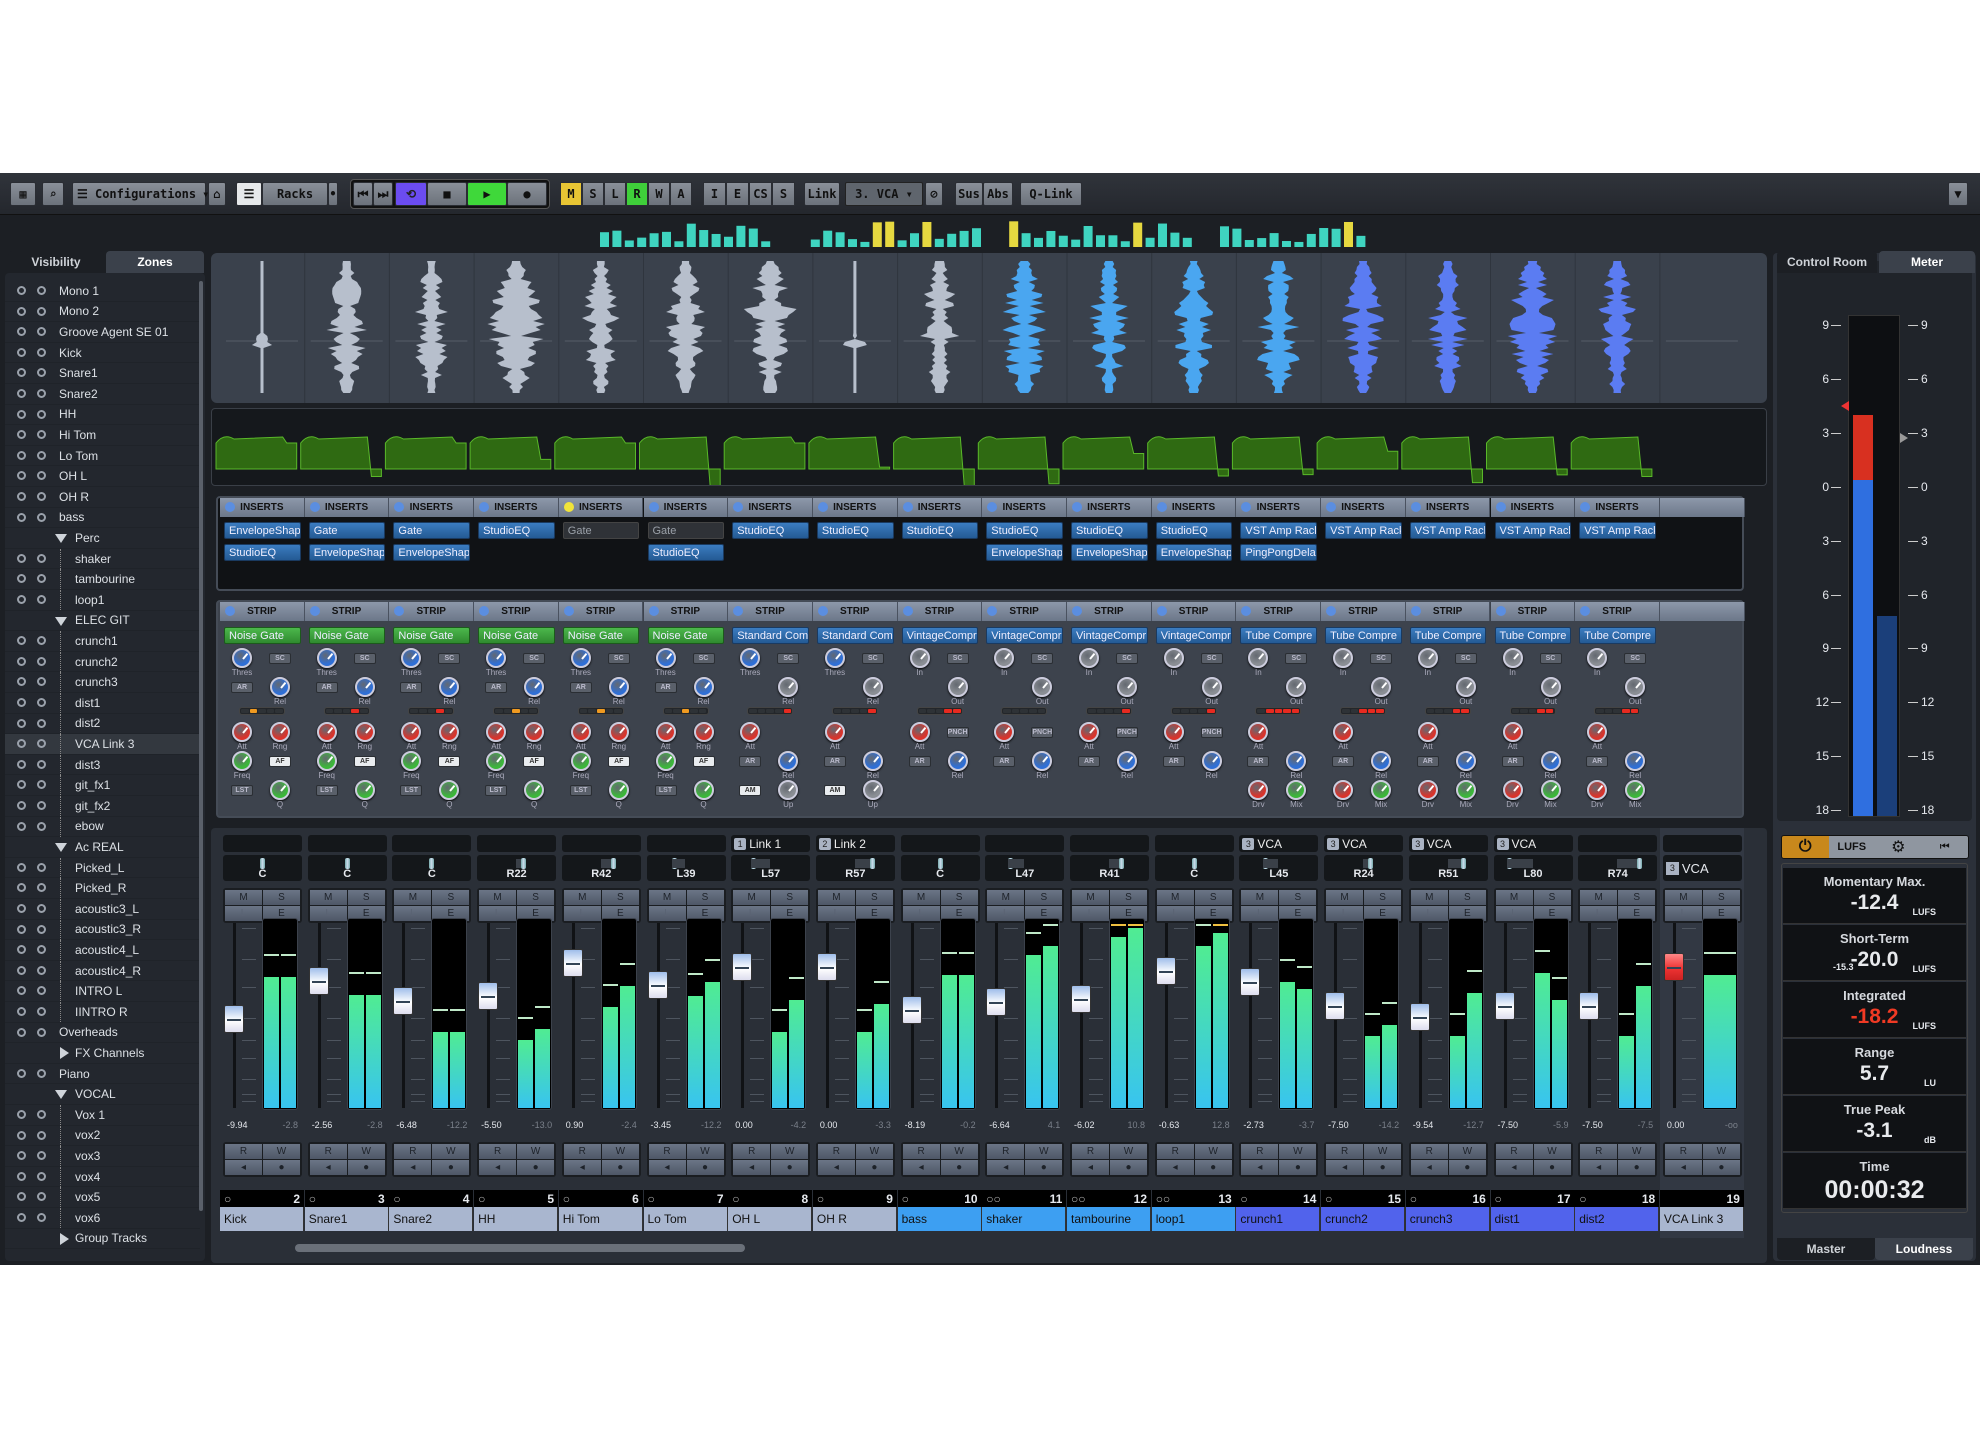 The image size is (1980, 1440). Describe the element at coordinates (333, 194) in the screenshot. I see `racks-pin-button: •` at that location.